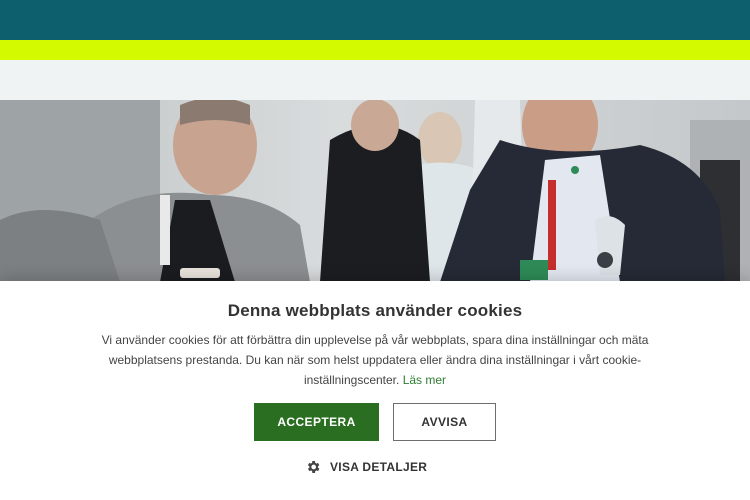 The height and width of the screenshot is (500, 750). What do you see at coordinates (375, 80) in the screenshot?
I see `sub-navigation-bar` at bounding box center [375, 80].